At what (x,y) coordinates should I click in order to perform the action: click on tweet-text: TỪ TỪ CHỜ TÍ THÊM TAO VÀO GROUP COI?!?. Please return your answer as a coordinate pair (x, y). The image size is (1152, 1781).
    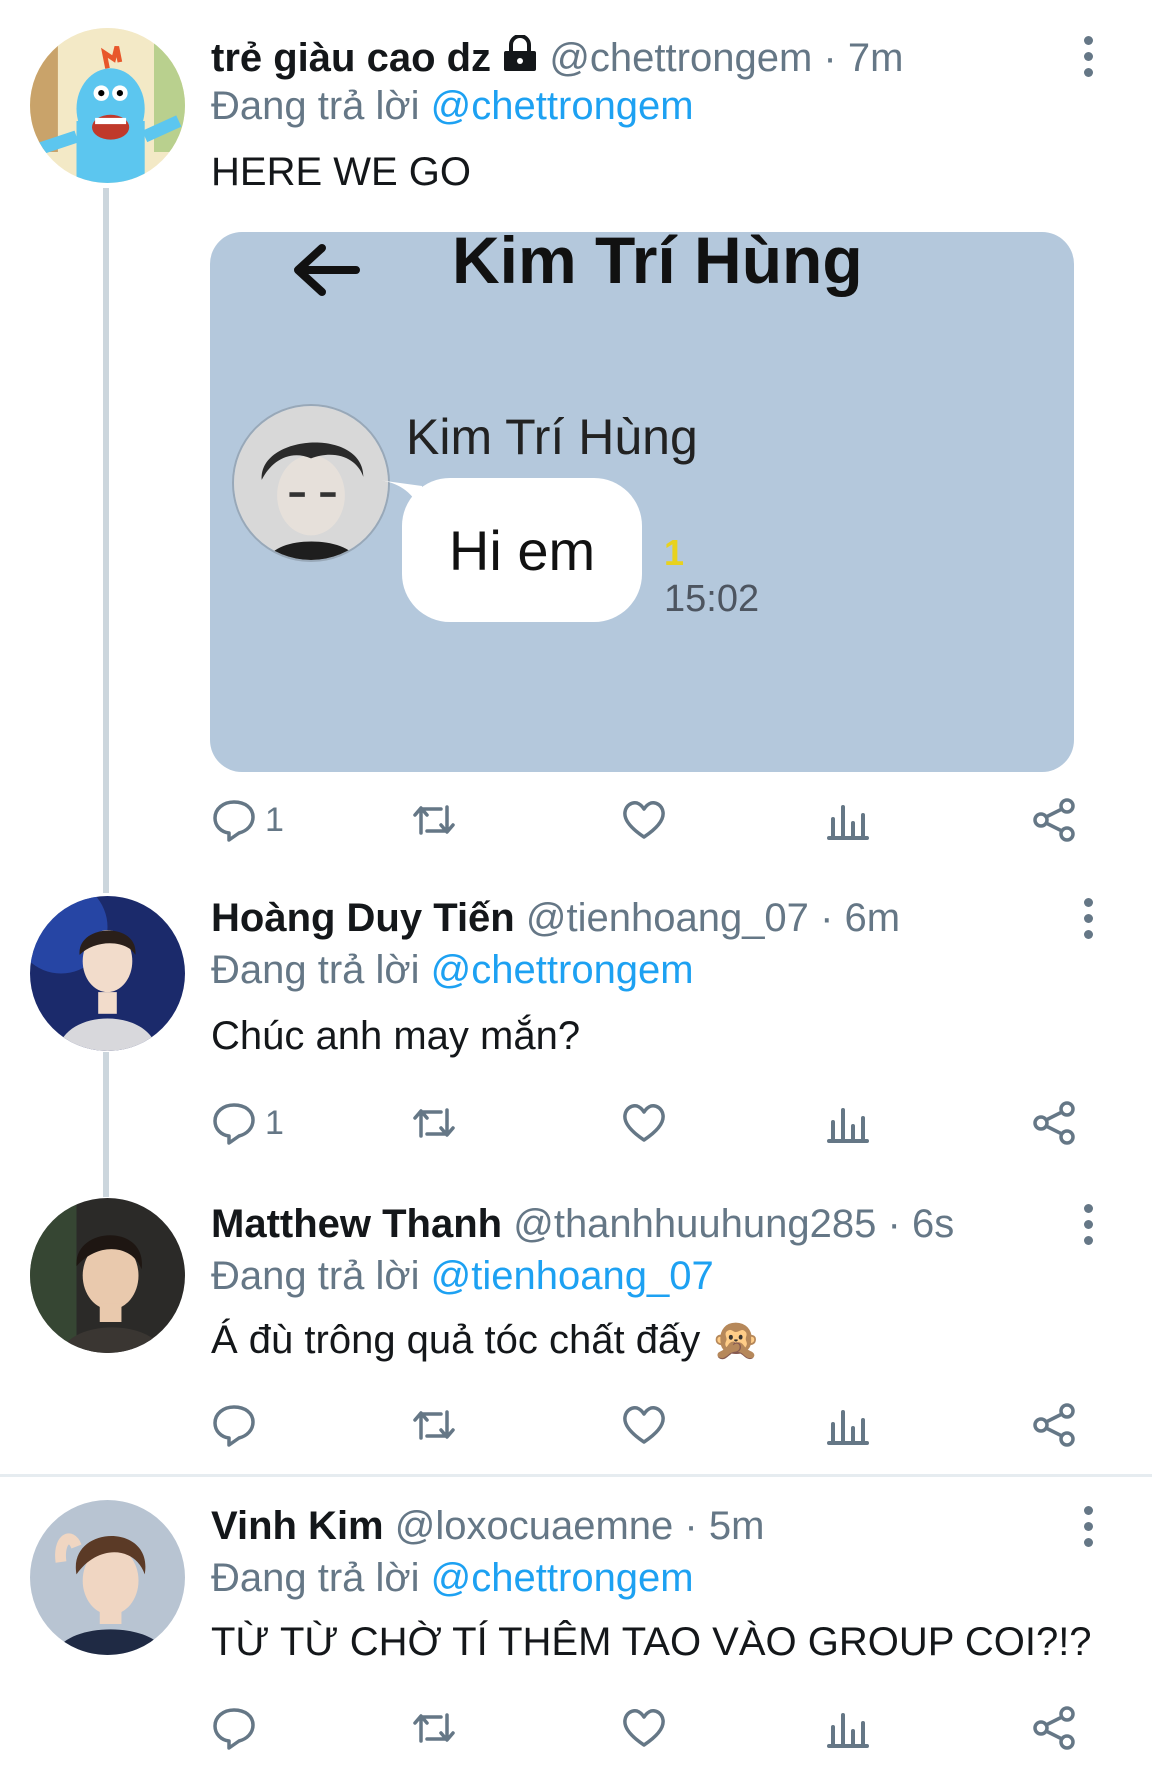
    Looking at the image, I should click on (651, 1642).